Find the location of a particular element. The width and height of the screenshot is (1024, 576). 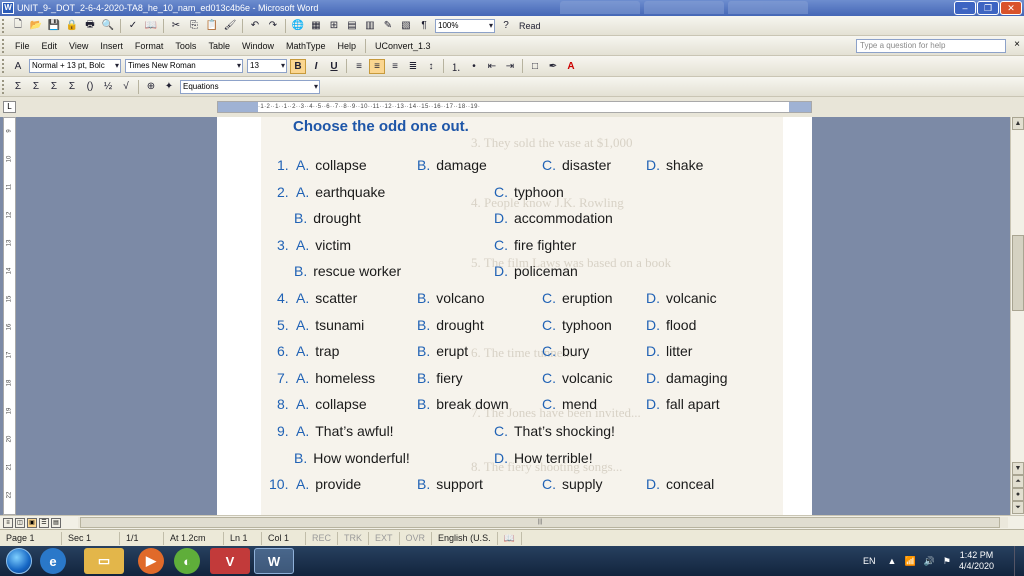

status-language: English (U.S. is located at coordinates (465, 538).